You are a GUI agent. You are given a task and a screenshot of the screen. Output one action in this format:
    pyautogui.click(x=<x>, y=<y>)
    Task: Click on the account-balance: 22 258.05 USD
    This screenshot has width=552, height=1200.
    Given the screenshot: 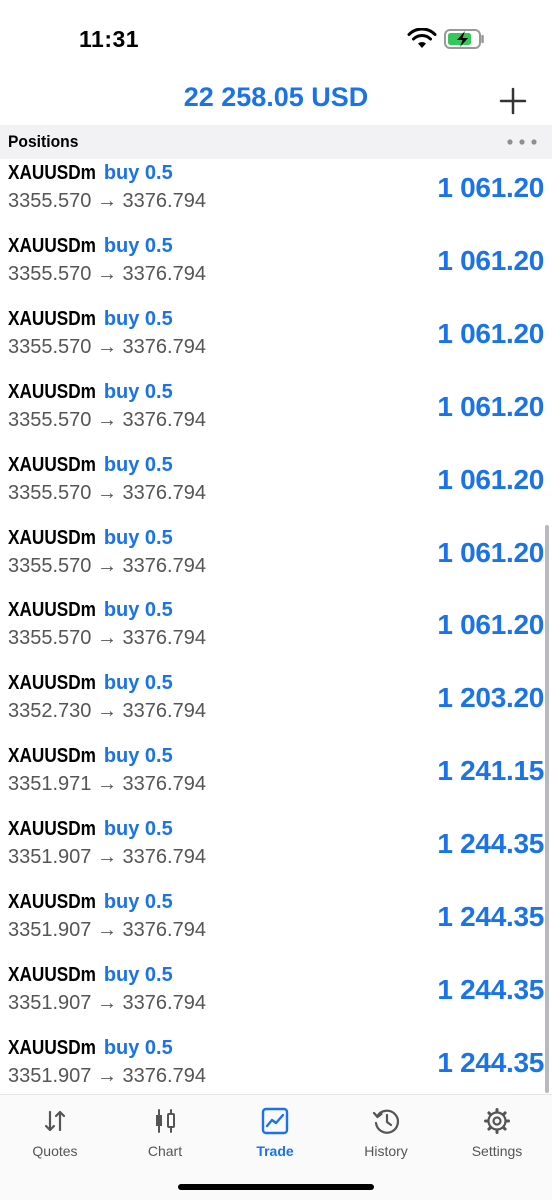 What is the action you would take?
    pyautogui.click(x=276, y=97)
    